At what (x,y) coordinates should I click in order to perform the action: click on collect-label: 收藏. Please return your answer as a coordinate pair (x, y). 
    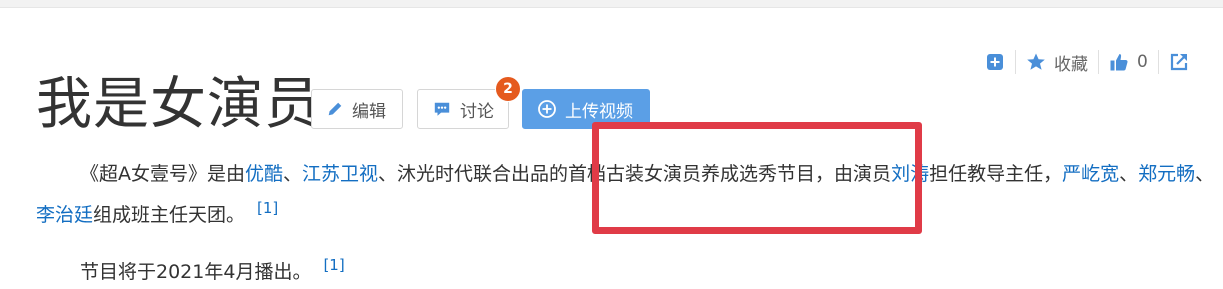
    Looking at the image, I should click on (1071, 64).